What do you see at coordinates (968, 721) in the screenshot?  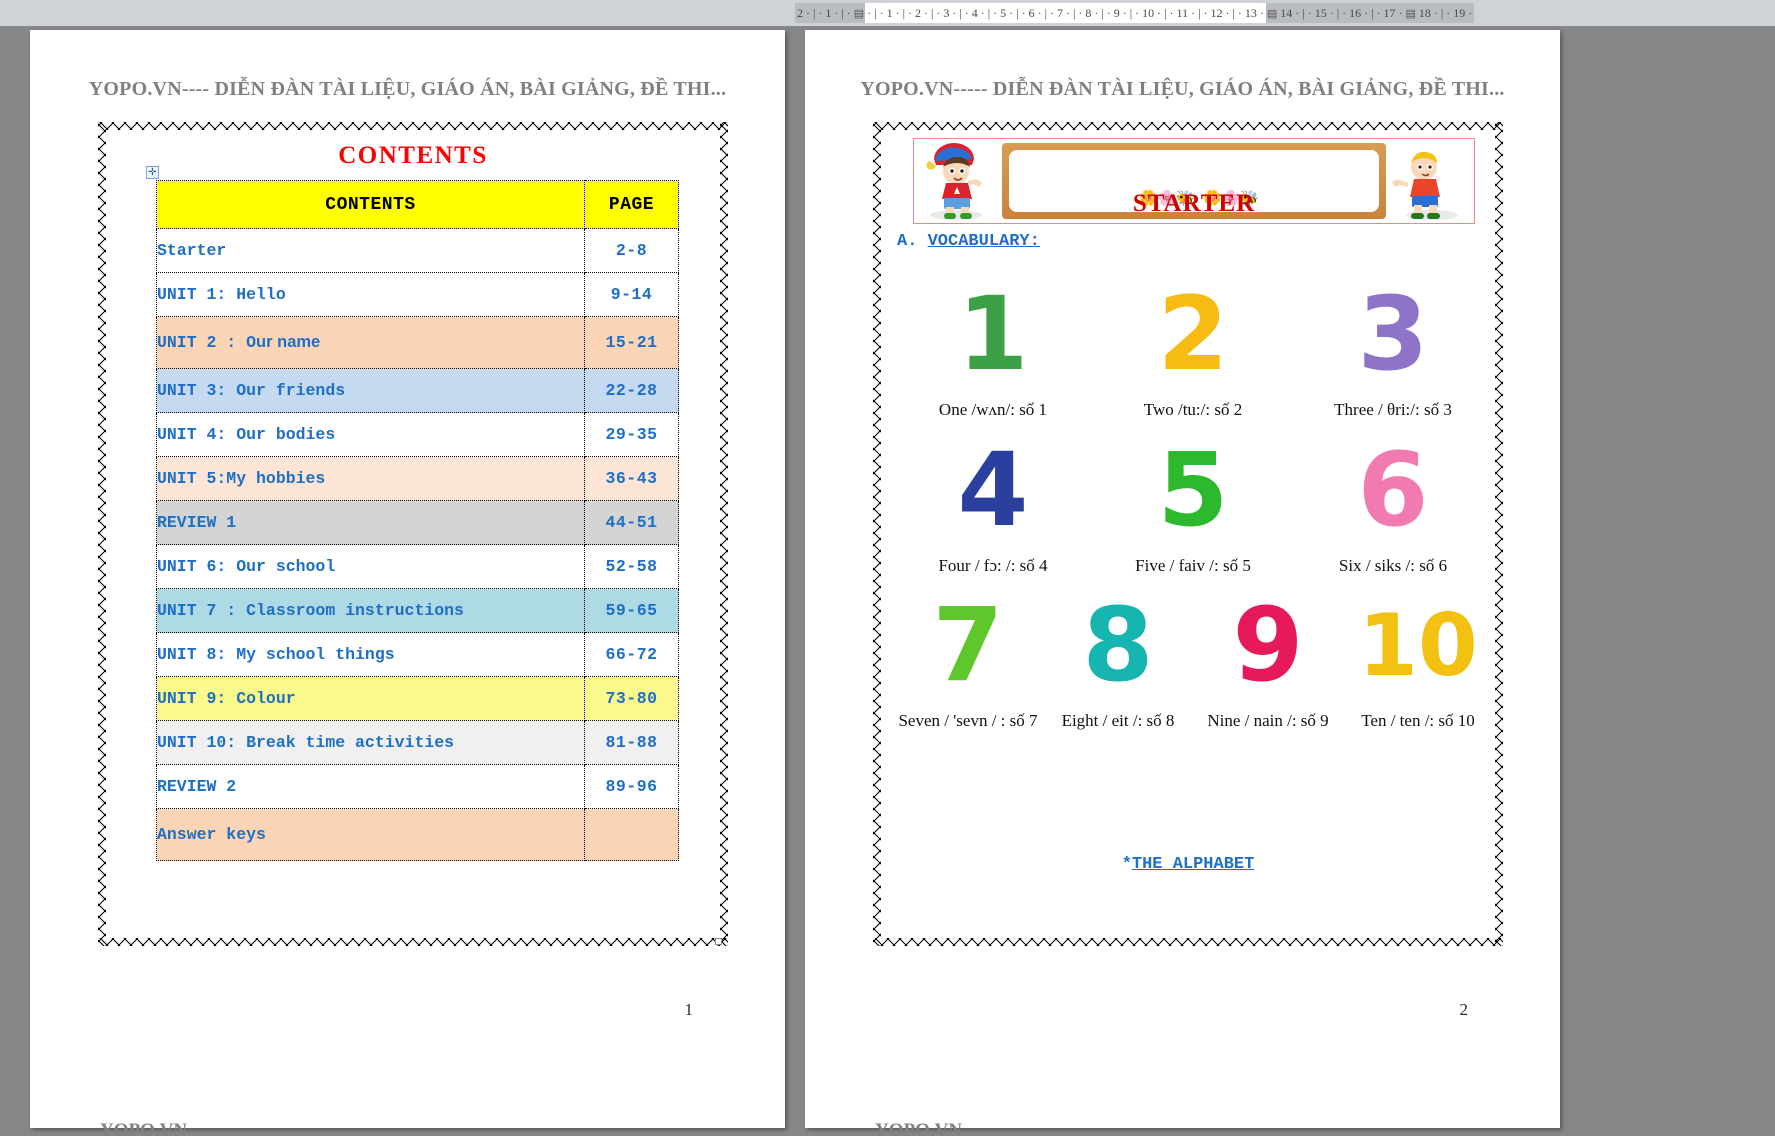 I see `number-caption: Seven / 'sevn / : số 7` at bounding box center [968, 721].